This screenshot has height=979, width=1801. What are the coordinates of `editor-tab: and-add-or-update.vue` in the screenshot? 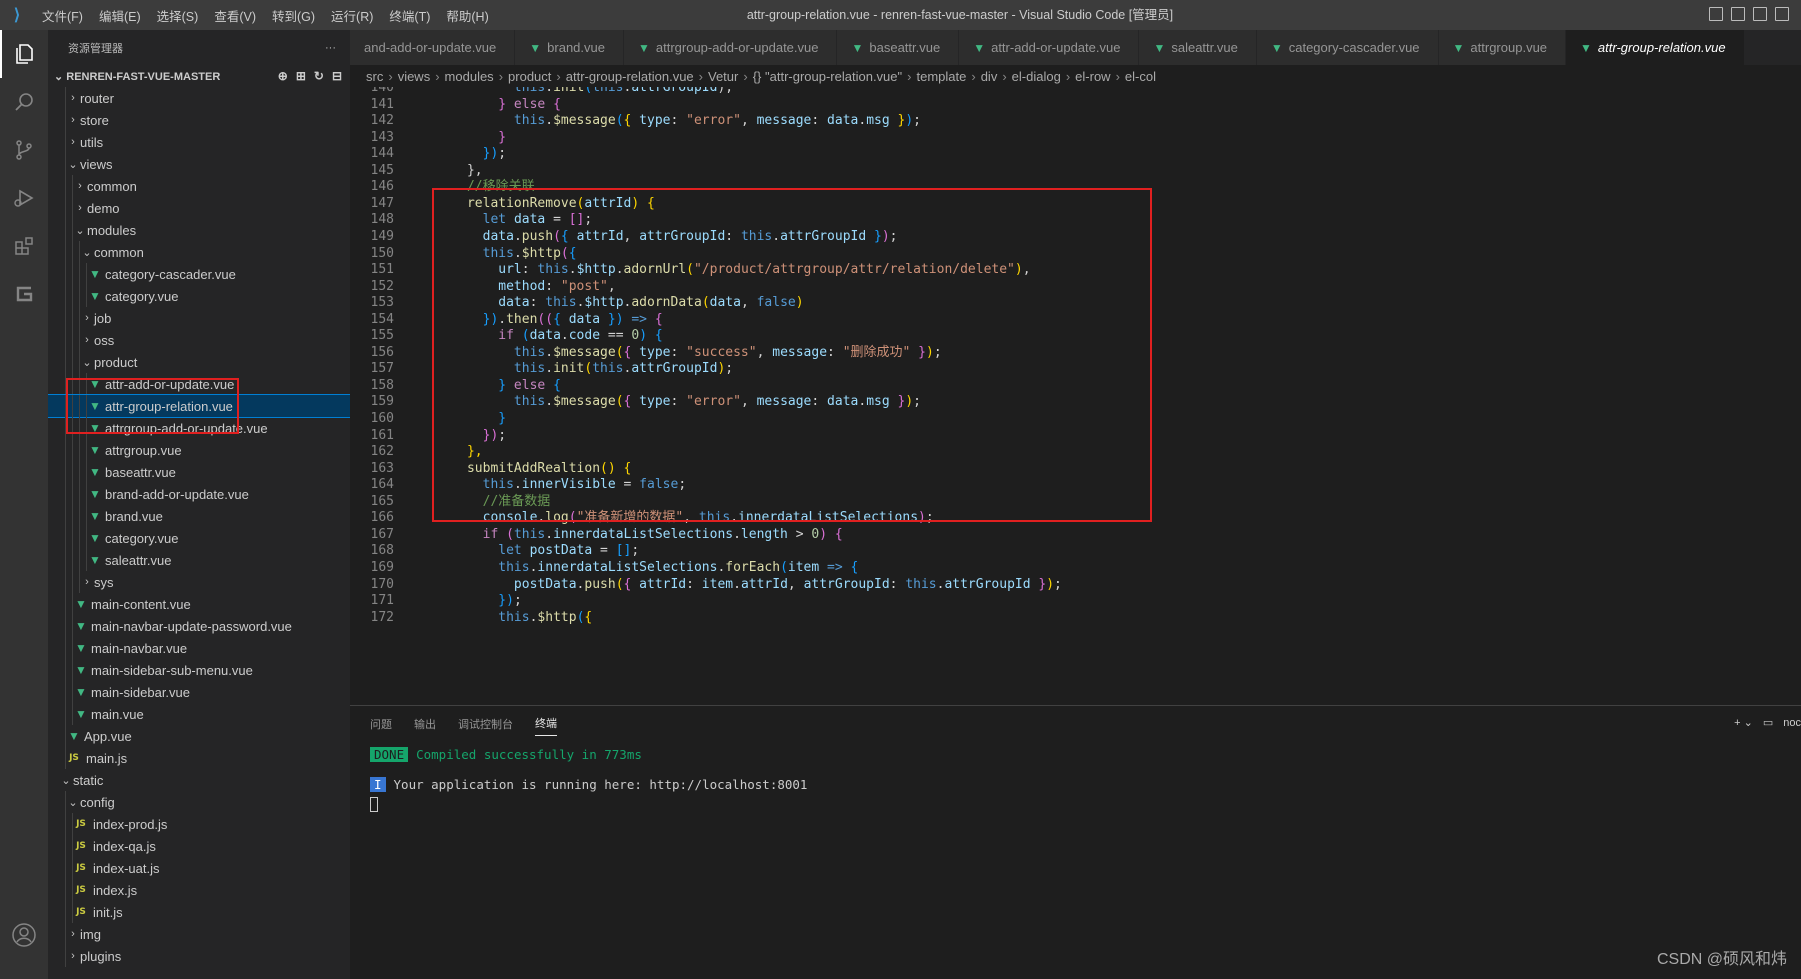 It's located at (433, 47).